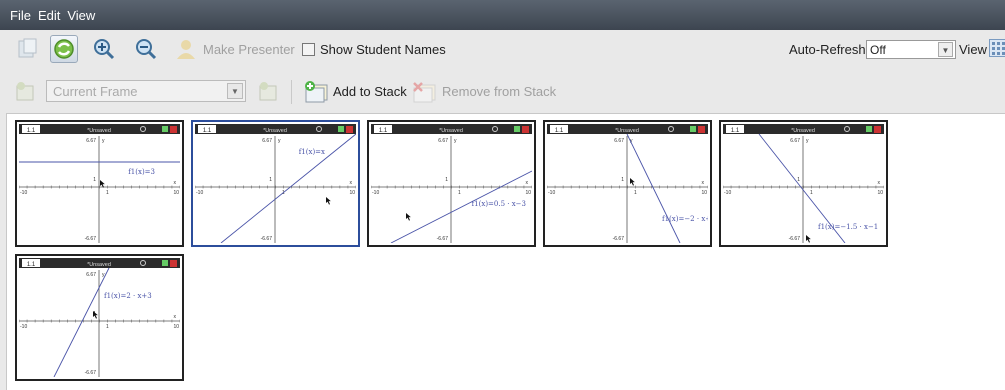 This screenshot has width=1005, height=390. I want to click on make-presenter-icon-button, so click(186, 49).